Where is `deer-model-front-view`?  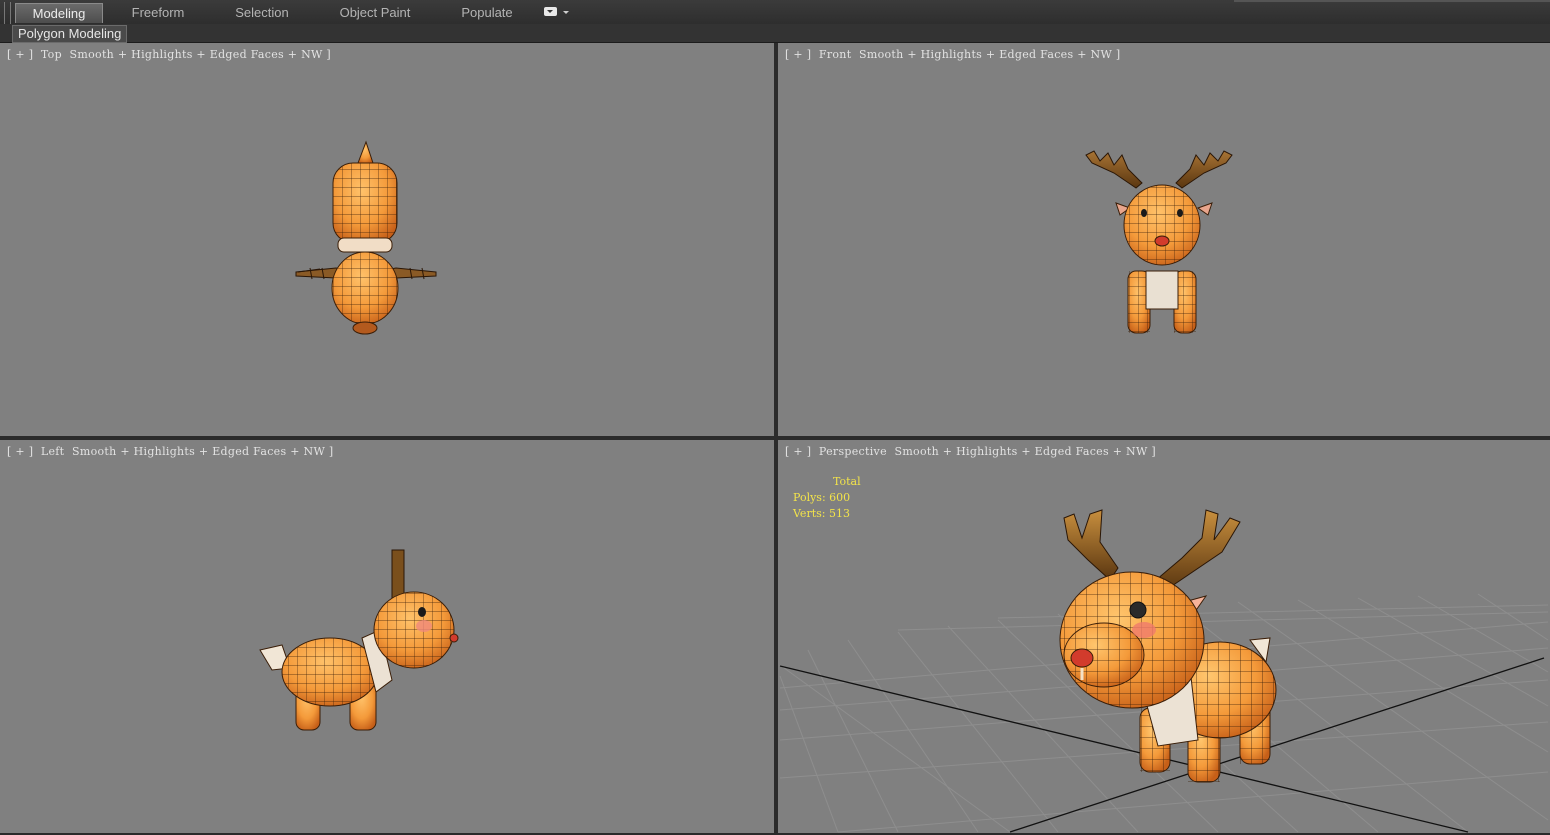
deer-model-front-view is located at coordinates (1159, 242).